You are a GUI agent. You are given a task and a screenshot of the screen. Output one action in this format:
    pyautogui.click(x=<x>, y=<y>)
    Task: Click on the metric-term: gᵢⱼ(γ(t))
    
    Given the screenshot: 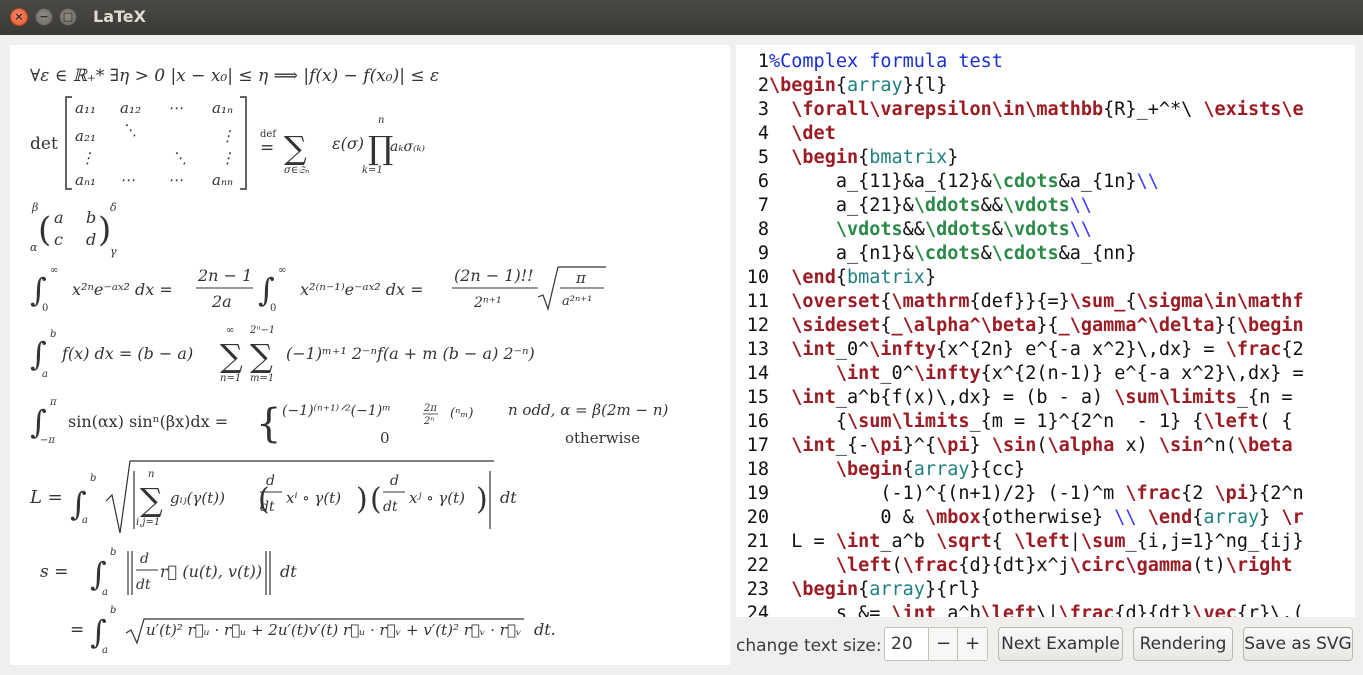 What is the action you would take?
    pyautogui.click(x=197, y=498)
    